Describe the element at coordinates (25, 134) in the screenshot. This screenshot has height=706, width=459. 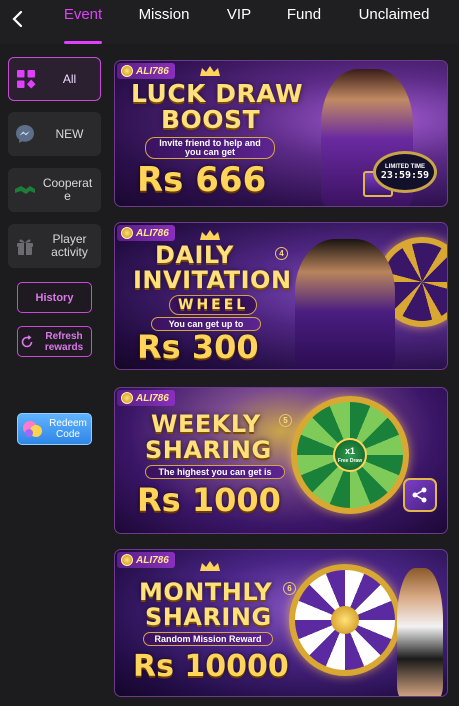
I see `messenger-icon` at that location.